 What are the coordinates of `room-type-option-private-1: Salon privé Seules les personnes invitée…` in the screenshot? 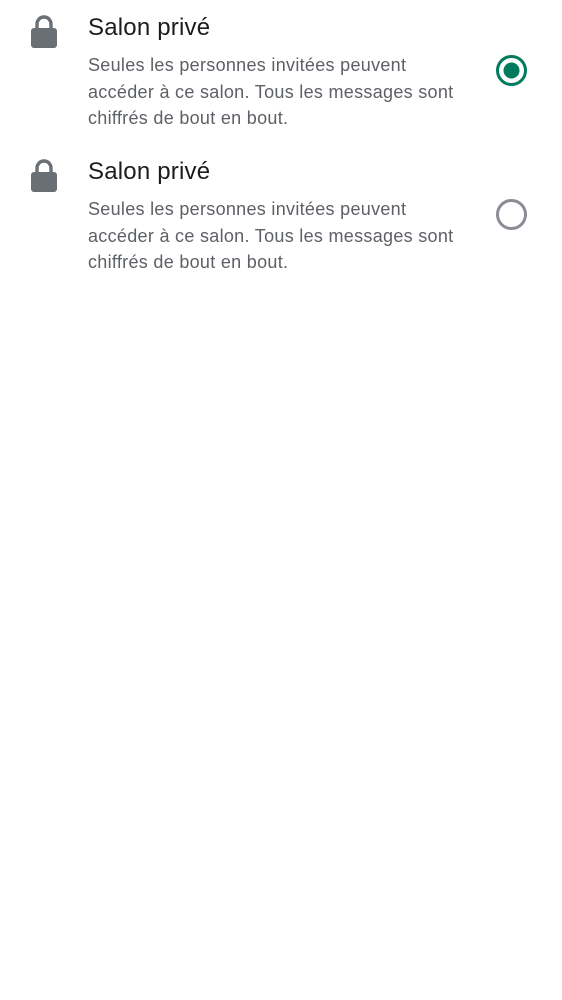 It's located at (281, 70).